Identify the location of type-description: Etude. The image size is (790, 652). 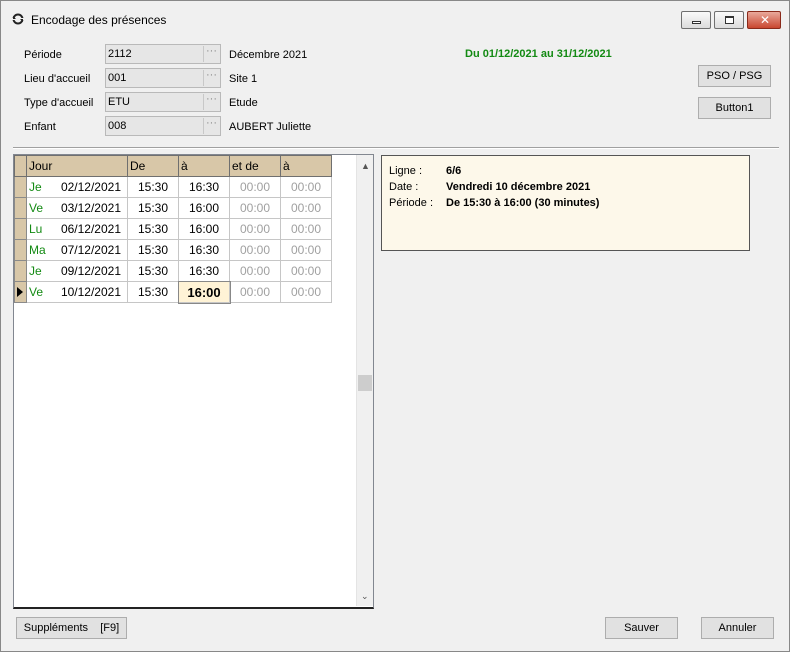
(243, 103).